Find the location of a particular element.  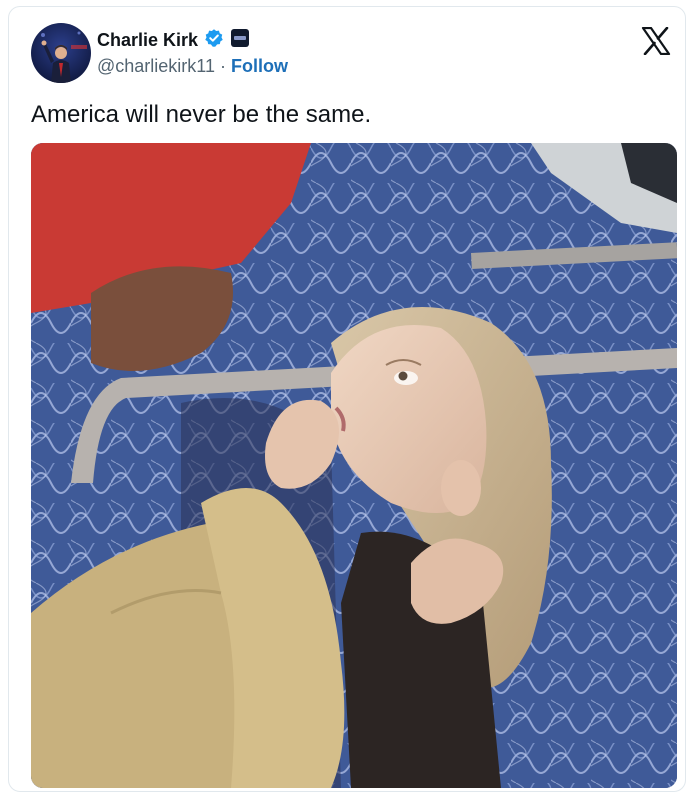

follow-button: Follow is located at coordinates (259, 66).